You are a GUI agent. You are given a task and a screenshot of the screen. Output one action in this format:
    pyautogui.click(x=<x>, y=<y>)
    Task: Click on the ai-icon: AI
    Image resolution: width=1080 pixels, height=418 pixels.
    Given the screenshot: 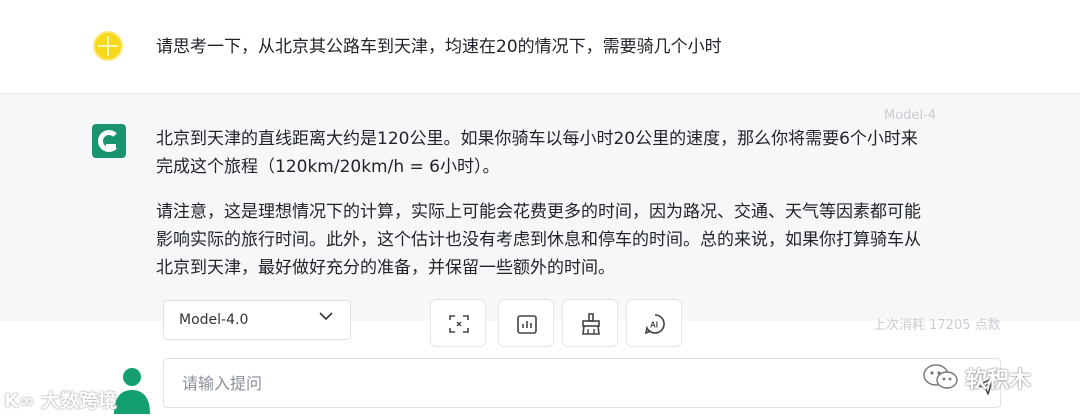 What is the action you would take?
    pyautogui.click(x=654, y=324)
    